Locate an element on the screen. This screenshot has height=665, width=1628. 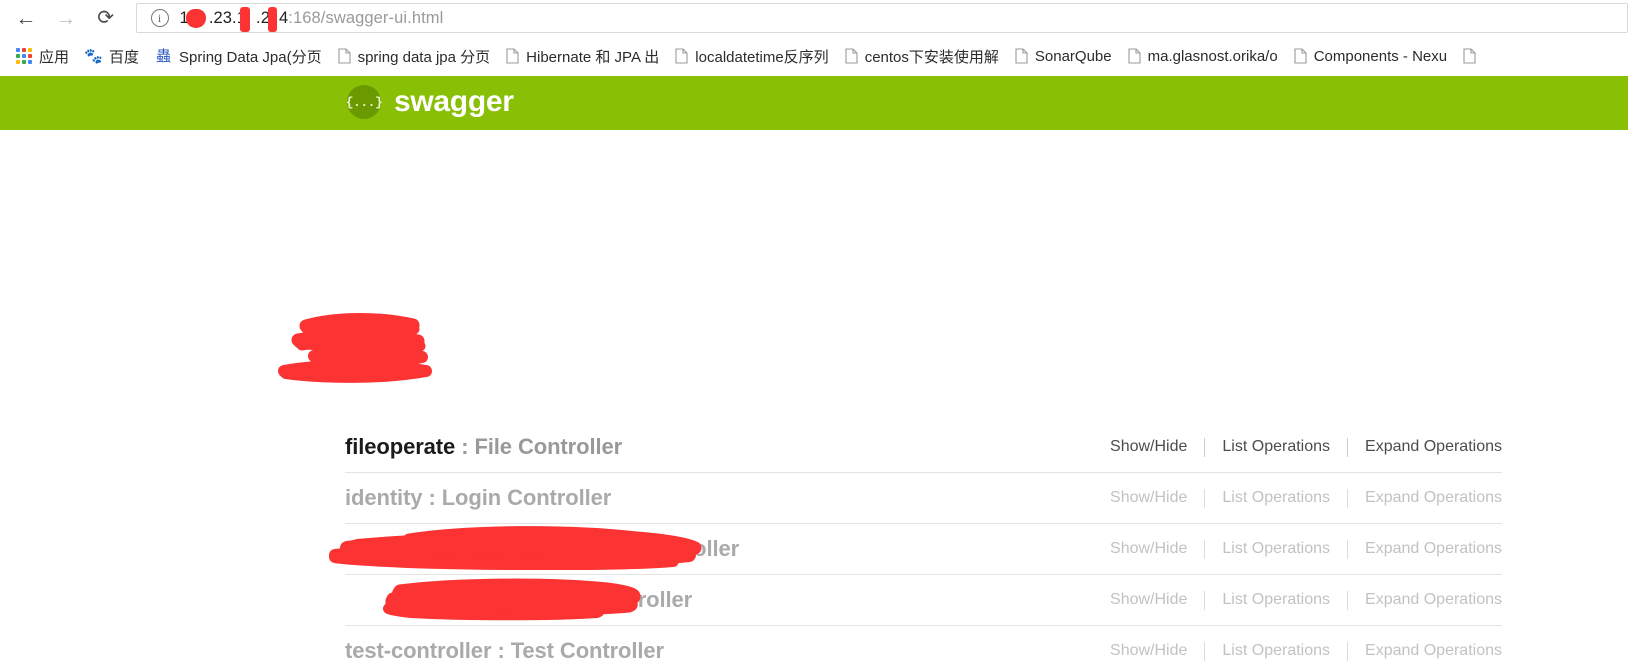
browser-chrome: ← → ⟳ i 1.23.1.2 4:168/swagger-ui.html 应用 is located at coordinates (814, 38).